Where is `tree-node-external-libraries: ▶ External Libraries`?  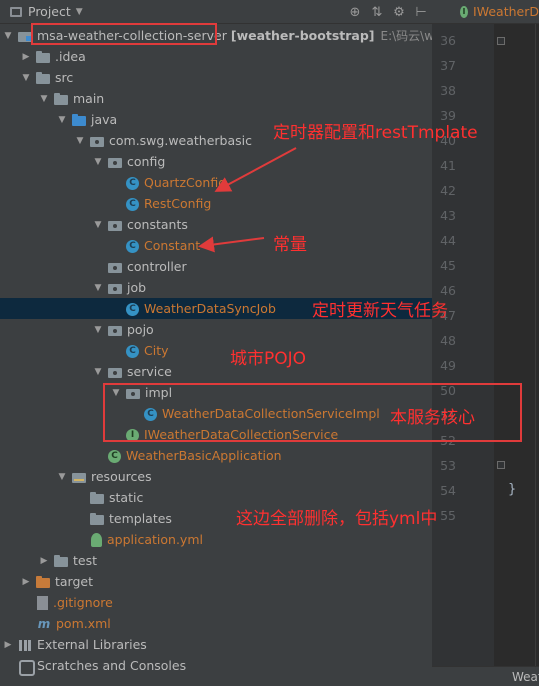
tree-node-external-libraries: ▶ External Libraries is located at coordinates (216, 644).